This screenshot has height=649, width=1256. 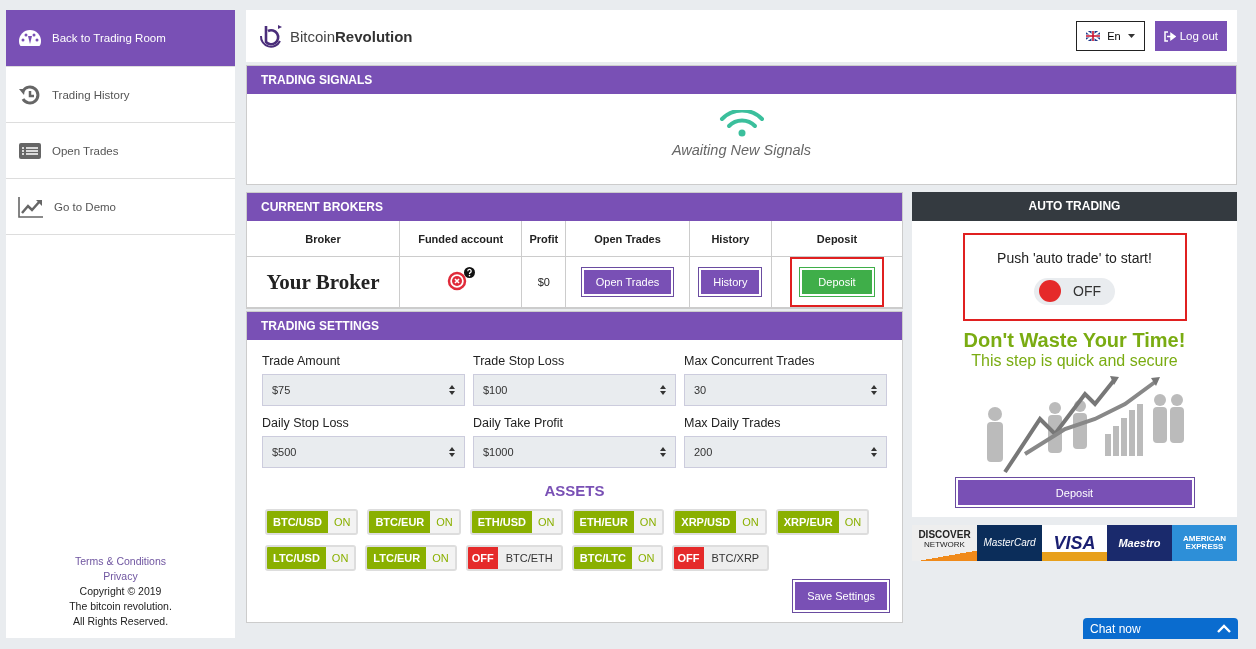 What do you see at coordinates (1204, 543) in the screenshot?
I see `card-logo: AMERICAN EXPRESS` at bounding box center [1204, 543].